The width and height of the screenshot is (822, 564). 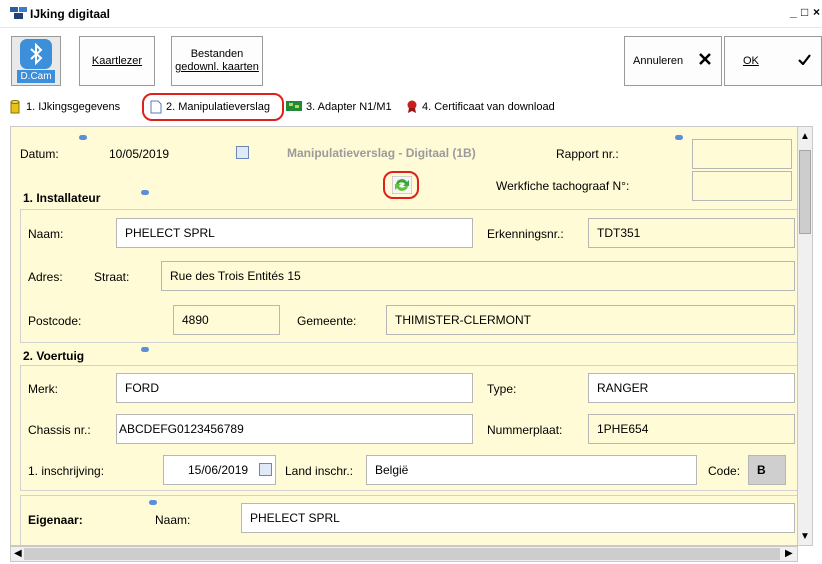 What do you see at coordinates (402, 554) in the screenshot?
I see `horizontal-scroll-thumb` at bounding box center [402, 554].